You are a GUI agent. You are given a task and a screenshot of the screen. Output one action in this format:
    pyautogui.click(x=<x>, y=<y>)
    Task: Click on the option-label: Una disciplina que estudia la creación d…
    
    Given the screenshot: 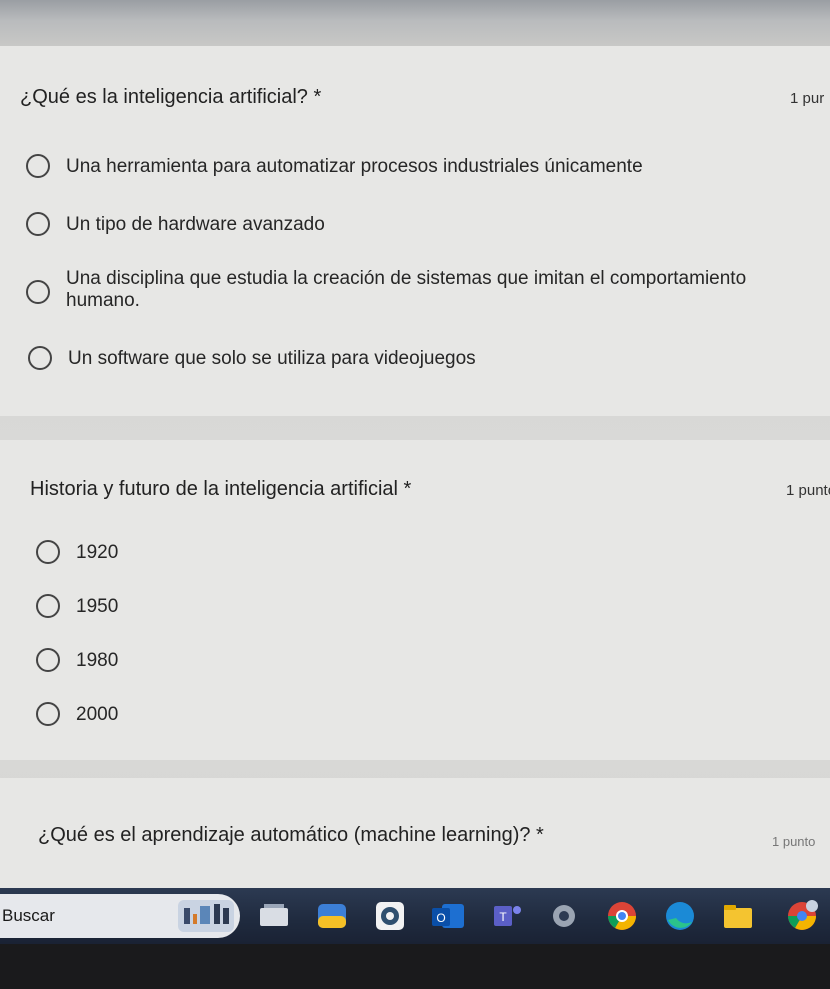 What is the action you would take?
    pyautogui.click(x=406, y=289)
    